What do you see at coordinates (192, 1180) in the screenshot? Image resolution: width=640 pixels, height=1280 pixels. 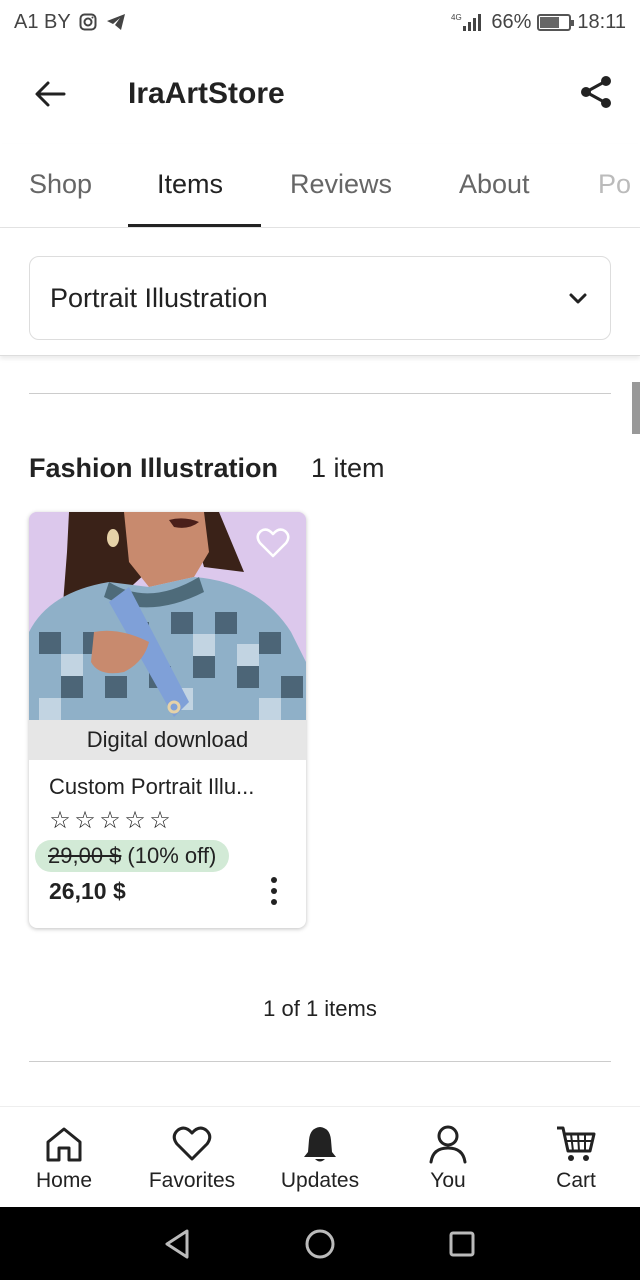 I see `nav-favorites-label: Favorites` at bounding box center [192, 1180].